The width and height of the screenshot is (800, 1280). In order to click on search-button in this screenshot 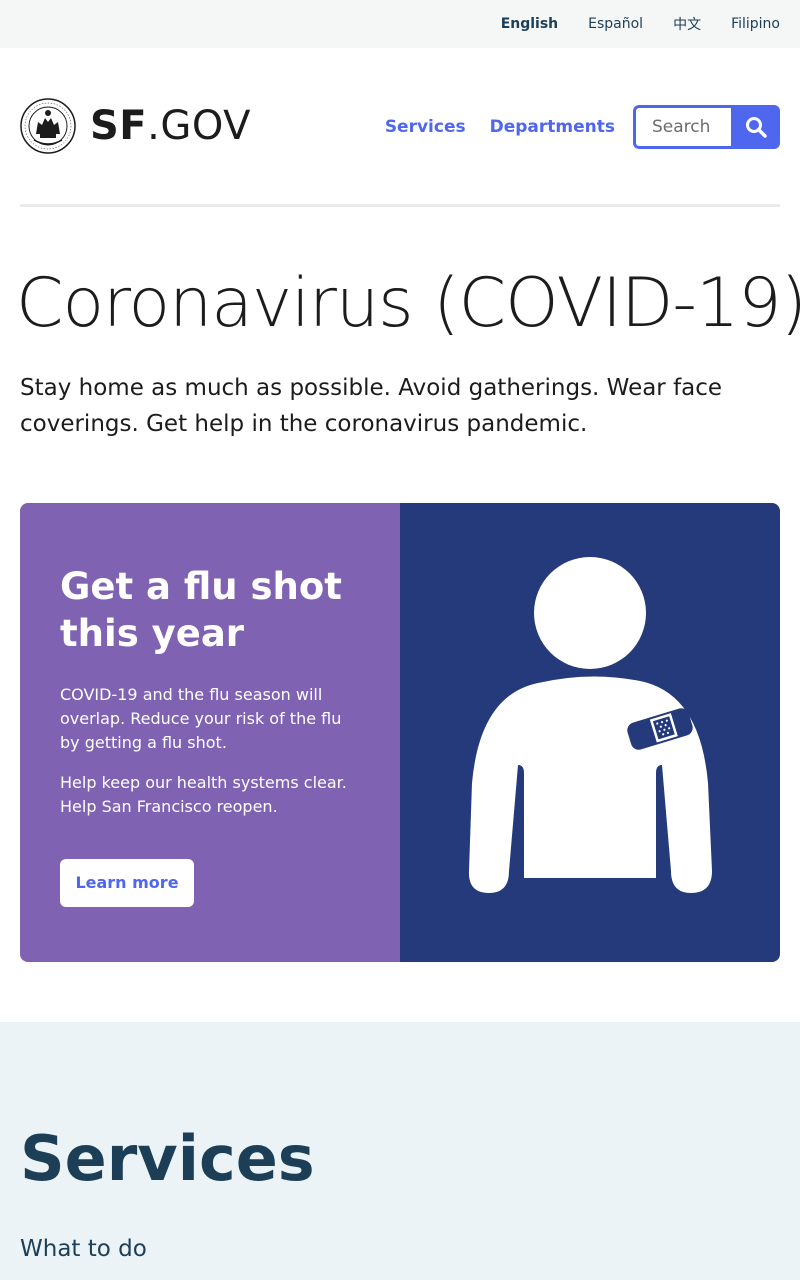, I will do `click(755, 127)`.